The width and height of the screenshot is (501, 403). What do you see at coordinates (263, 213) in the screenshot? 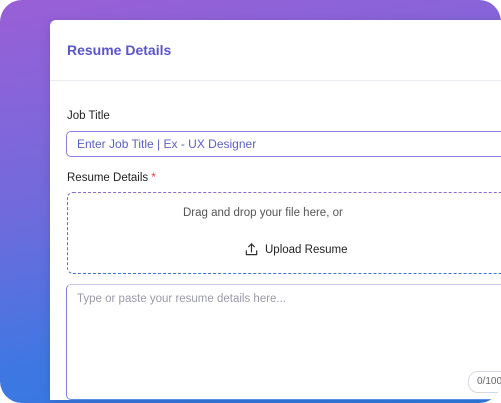
I see `dropzone-text: Drag and drop your file here, or` at bounding box center [263, 213].